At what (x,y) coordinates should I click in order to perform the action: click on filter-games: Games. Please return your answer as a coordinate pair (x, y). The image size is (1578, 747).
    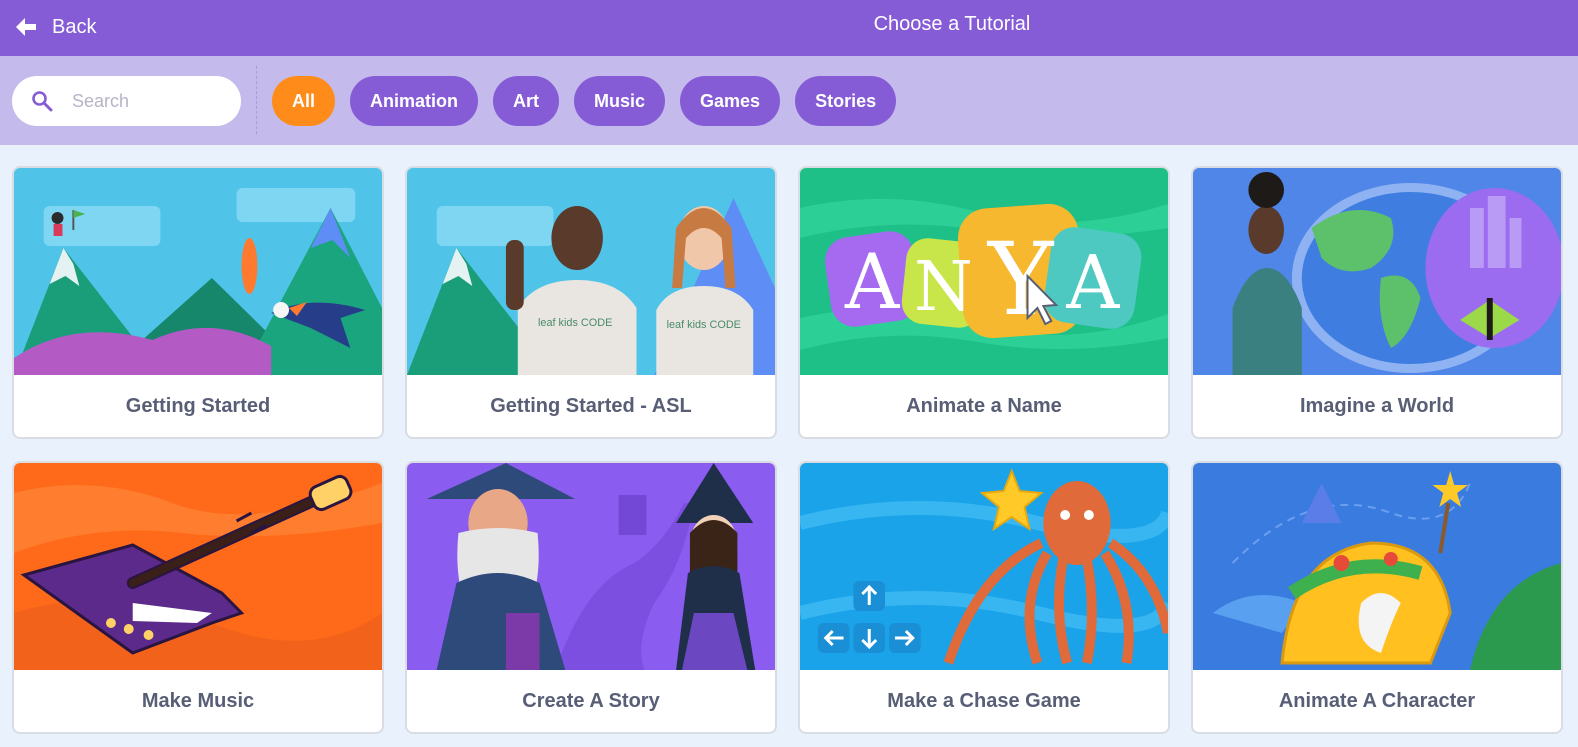
    Looking at the image, I should click on (730, 101).